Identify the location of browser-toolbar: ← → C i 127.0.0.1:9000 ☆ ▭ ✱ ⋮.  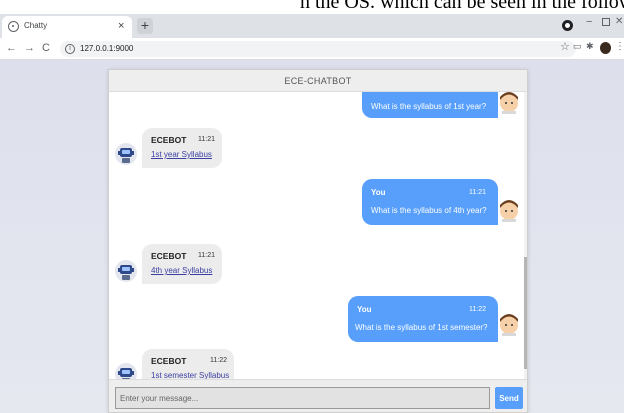
(312, 49).